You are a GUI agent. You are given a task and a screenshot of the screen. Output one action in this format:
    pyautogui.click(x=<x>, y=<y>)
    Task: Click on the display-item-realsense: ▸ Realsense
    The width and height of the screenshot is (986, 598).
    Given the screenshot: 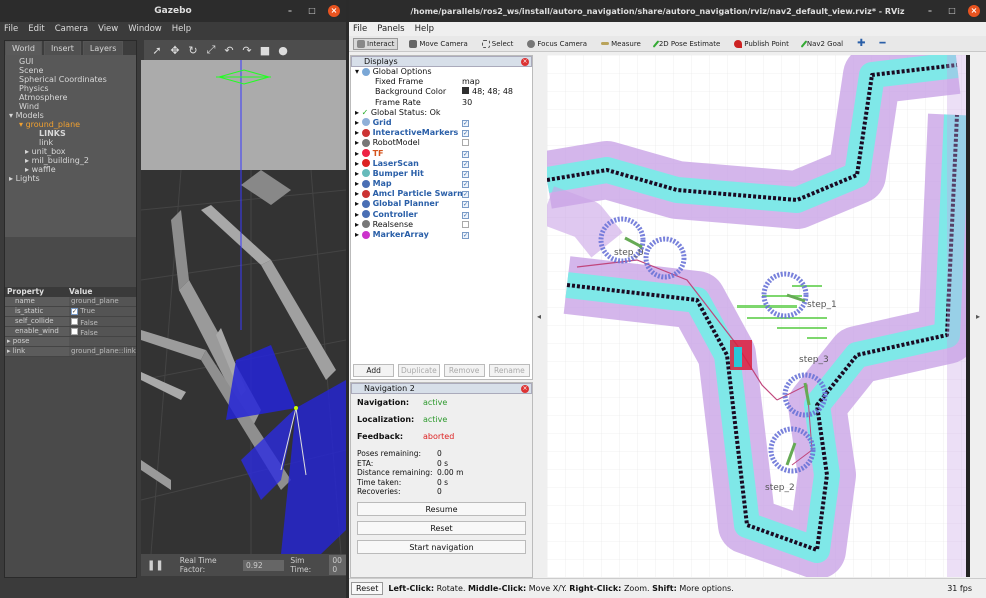 What is the action you would take?
    pyautogui.click(x=441, y=225)
    